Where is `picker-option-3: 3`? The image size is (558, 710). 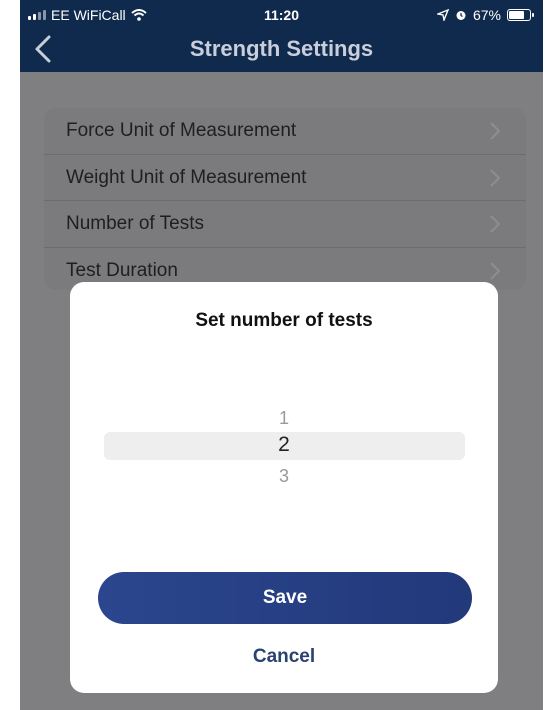 picker-option-3: 3 is located at coordinates (284, 476).